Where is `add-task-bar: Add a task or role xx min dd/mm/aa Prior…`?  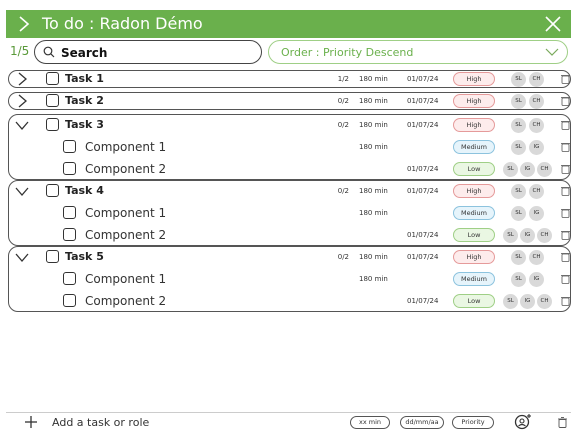
add-task-bar: Add a task or role xx min dd/mm/aa Prior… is located at coordinates (288, 422).